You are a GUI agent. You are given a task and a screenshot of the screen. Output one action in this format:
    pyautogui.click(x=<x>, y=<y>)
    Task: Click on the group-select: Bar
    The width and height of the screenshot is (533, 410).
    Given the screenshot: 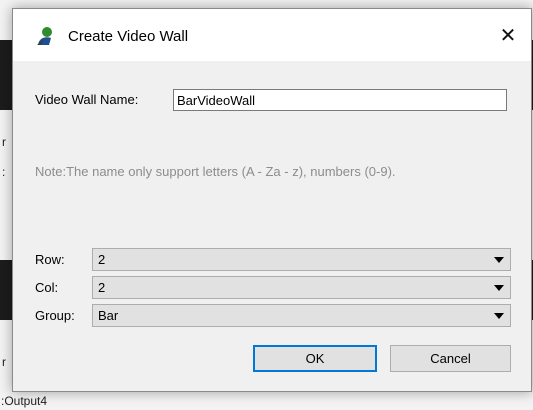 What is the action you would take?
    pyautogui.click(x=301, y=315)
    